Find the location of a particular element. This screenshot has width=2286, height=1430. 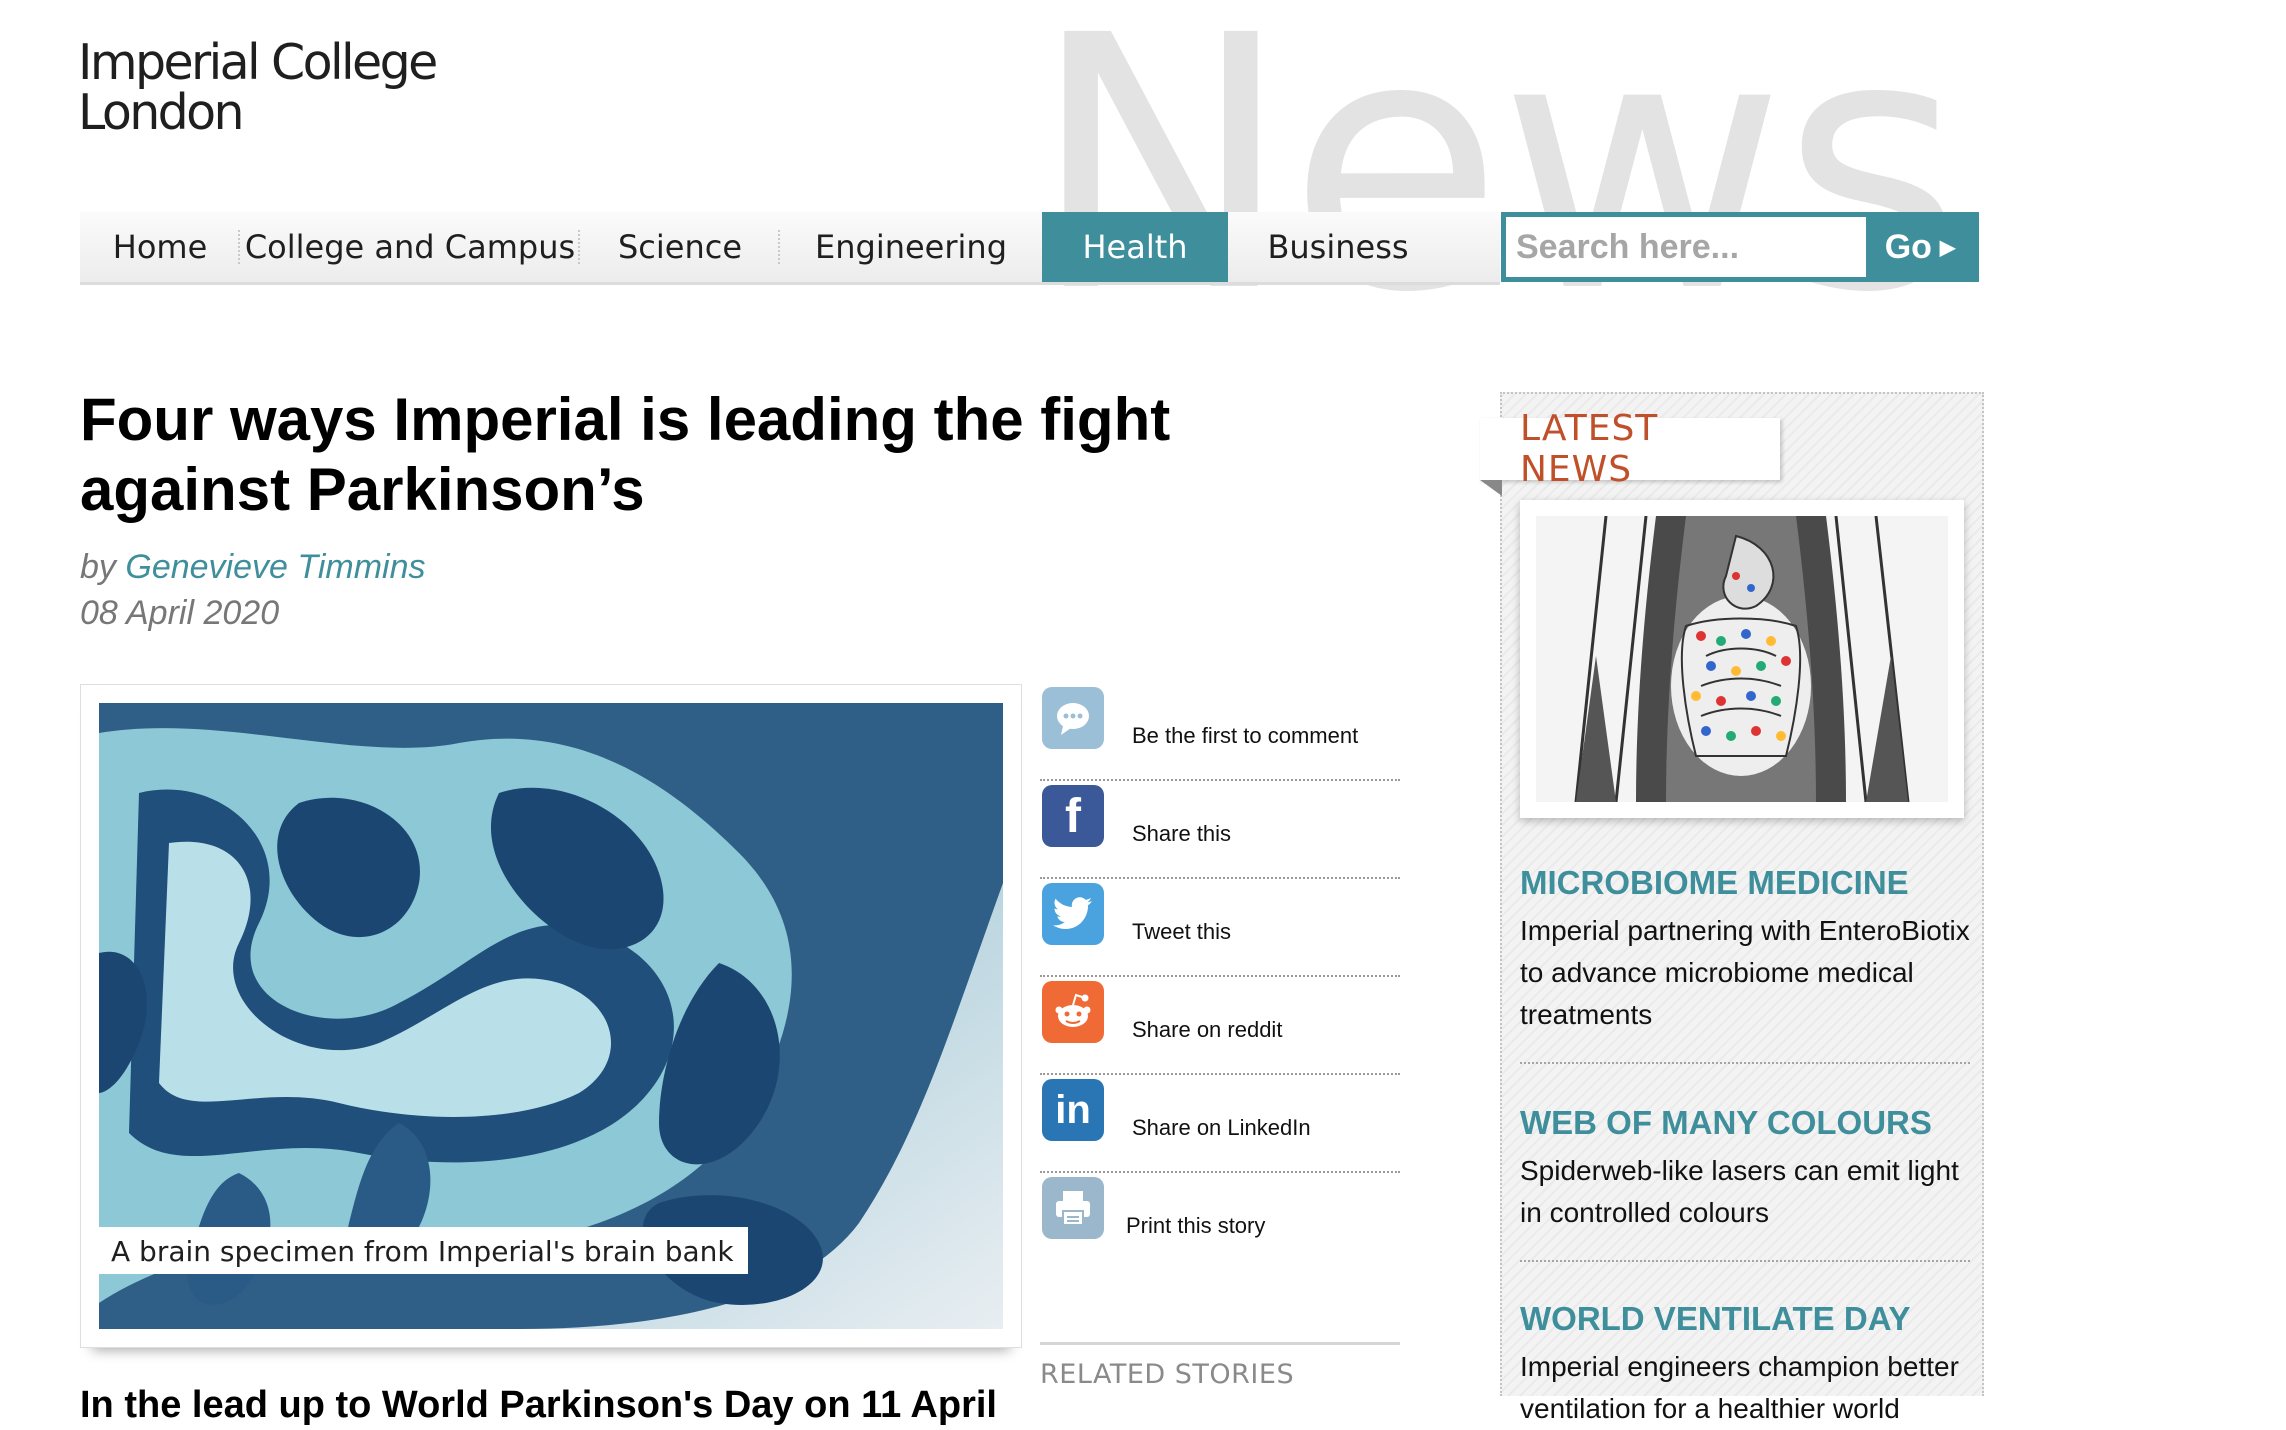

byline: by Genevieve Timmins is located at coordinates (253, 567).